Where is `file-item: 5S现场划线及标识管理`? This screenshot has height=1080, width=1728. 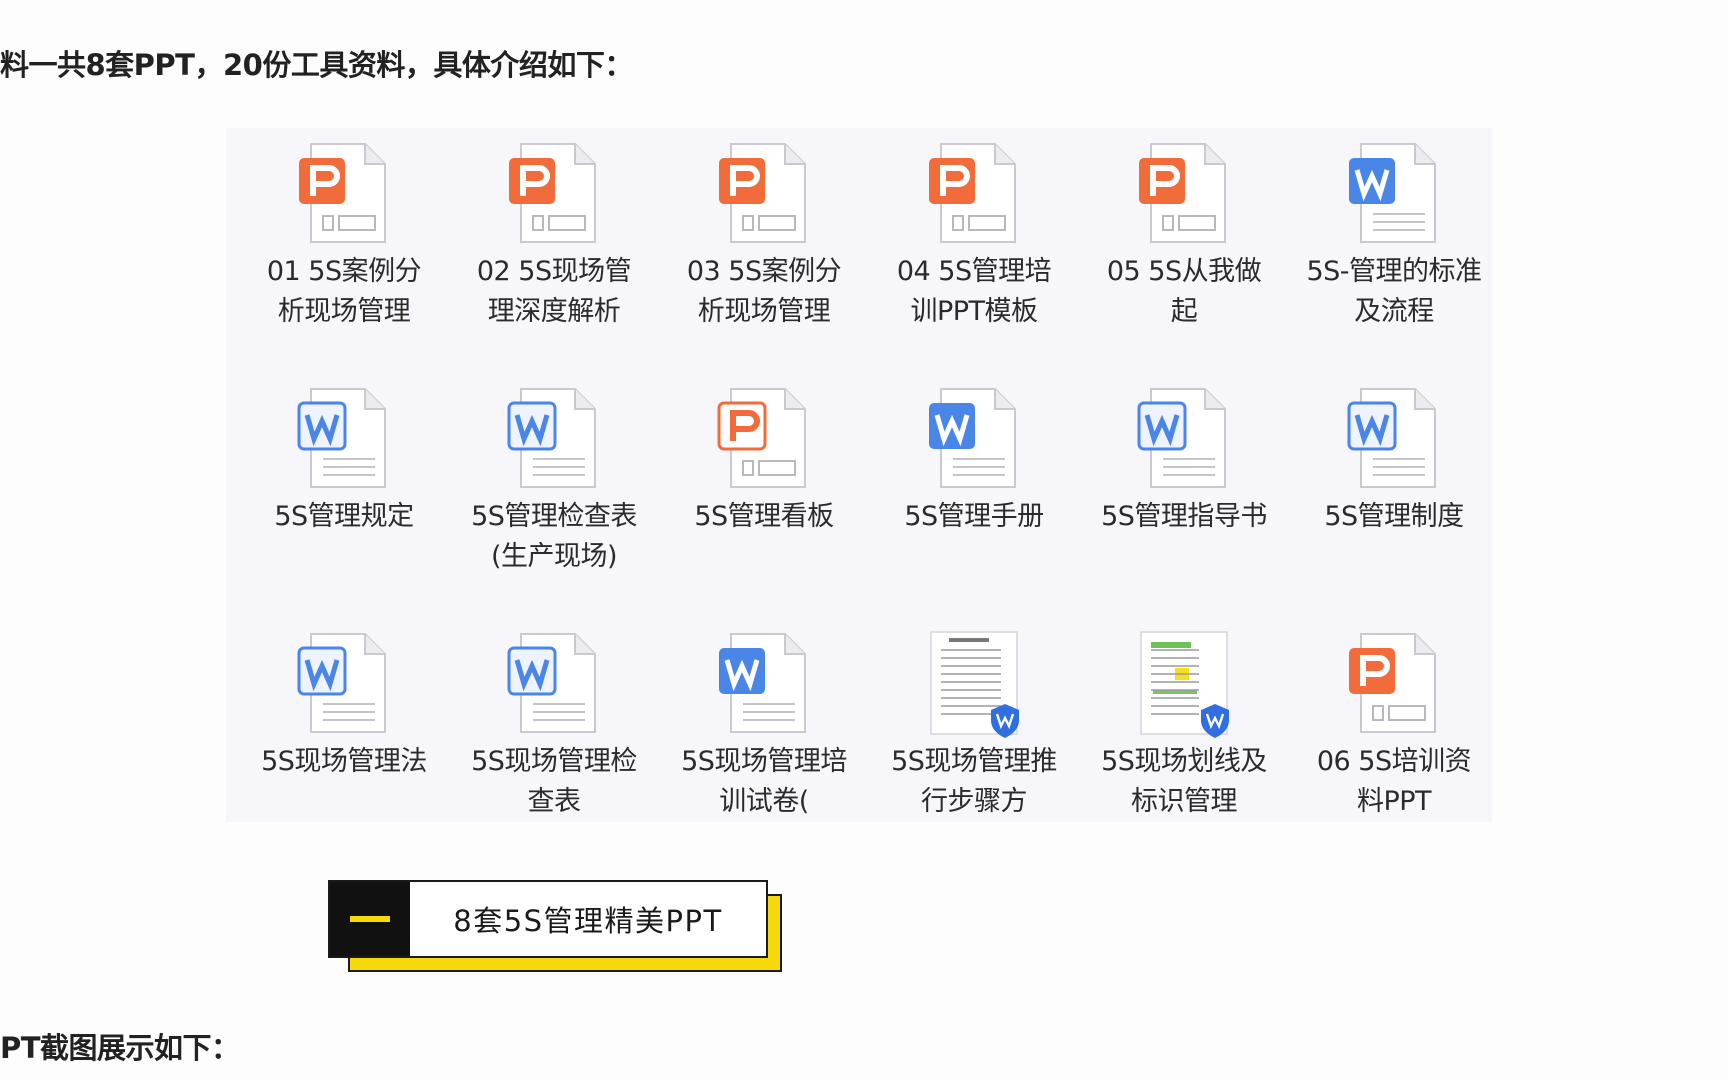
file-item: 5S现场划线及标识管理 is located at coordinates (1184, 725).